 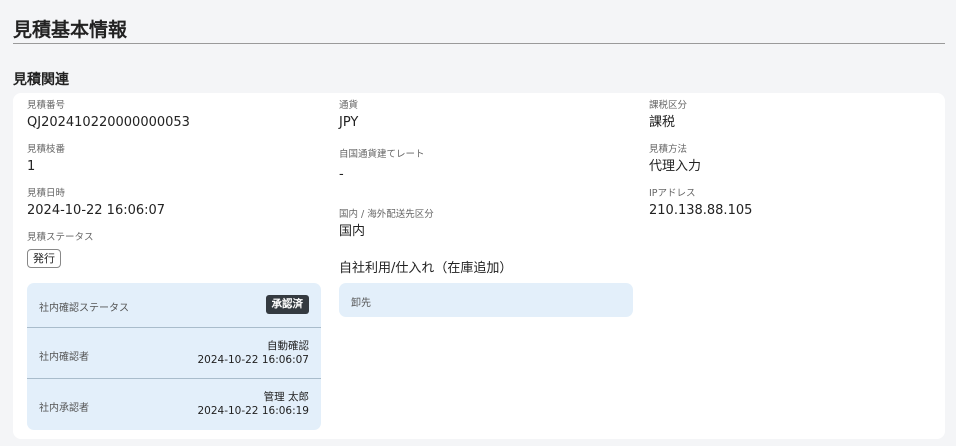 I want to click on currency-value: JPY, so click(x=349, y=122).